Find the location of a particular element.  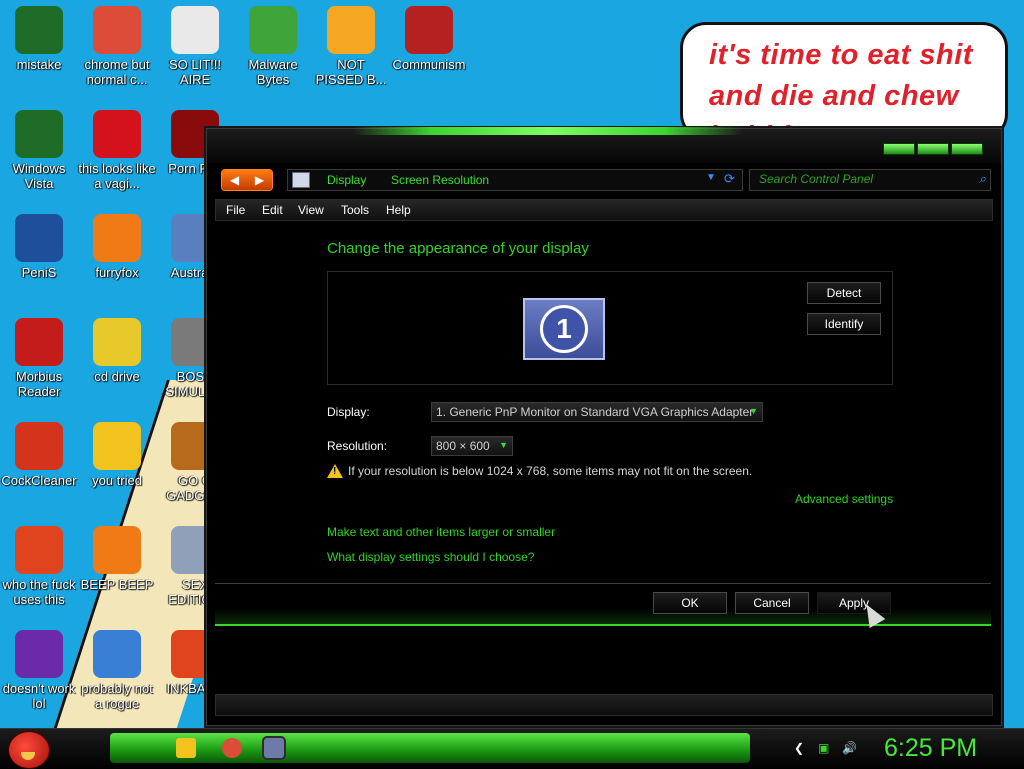

vlc-icon is located at coordinates (117, 550).